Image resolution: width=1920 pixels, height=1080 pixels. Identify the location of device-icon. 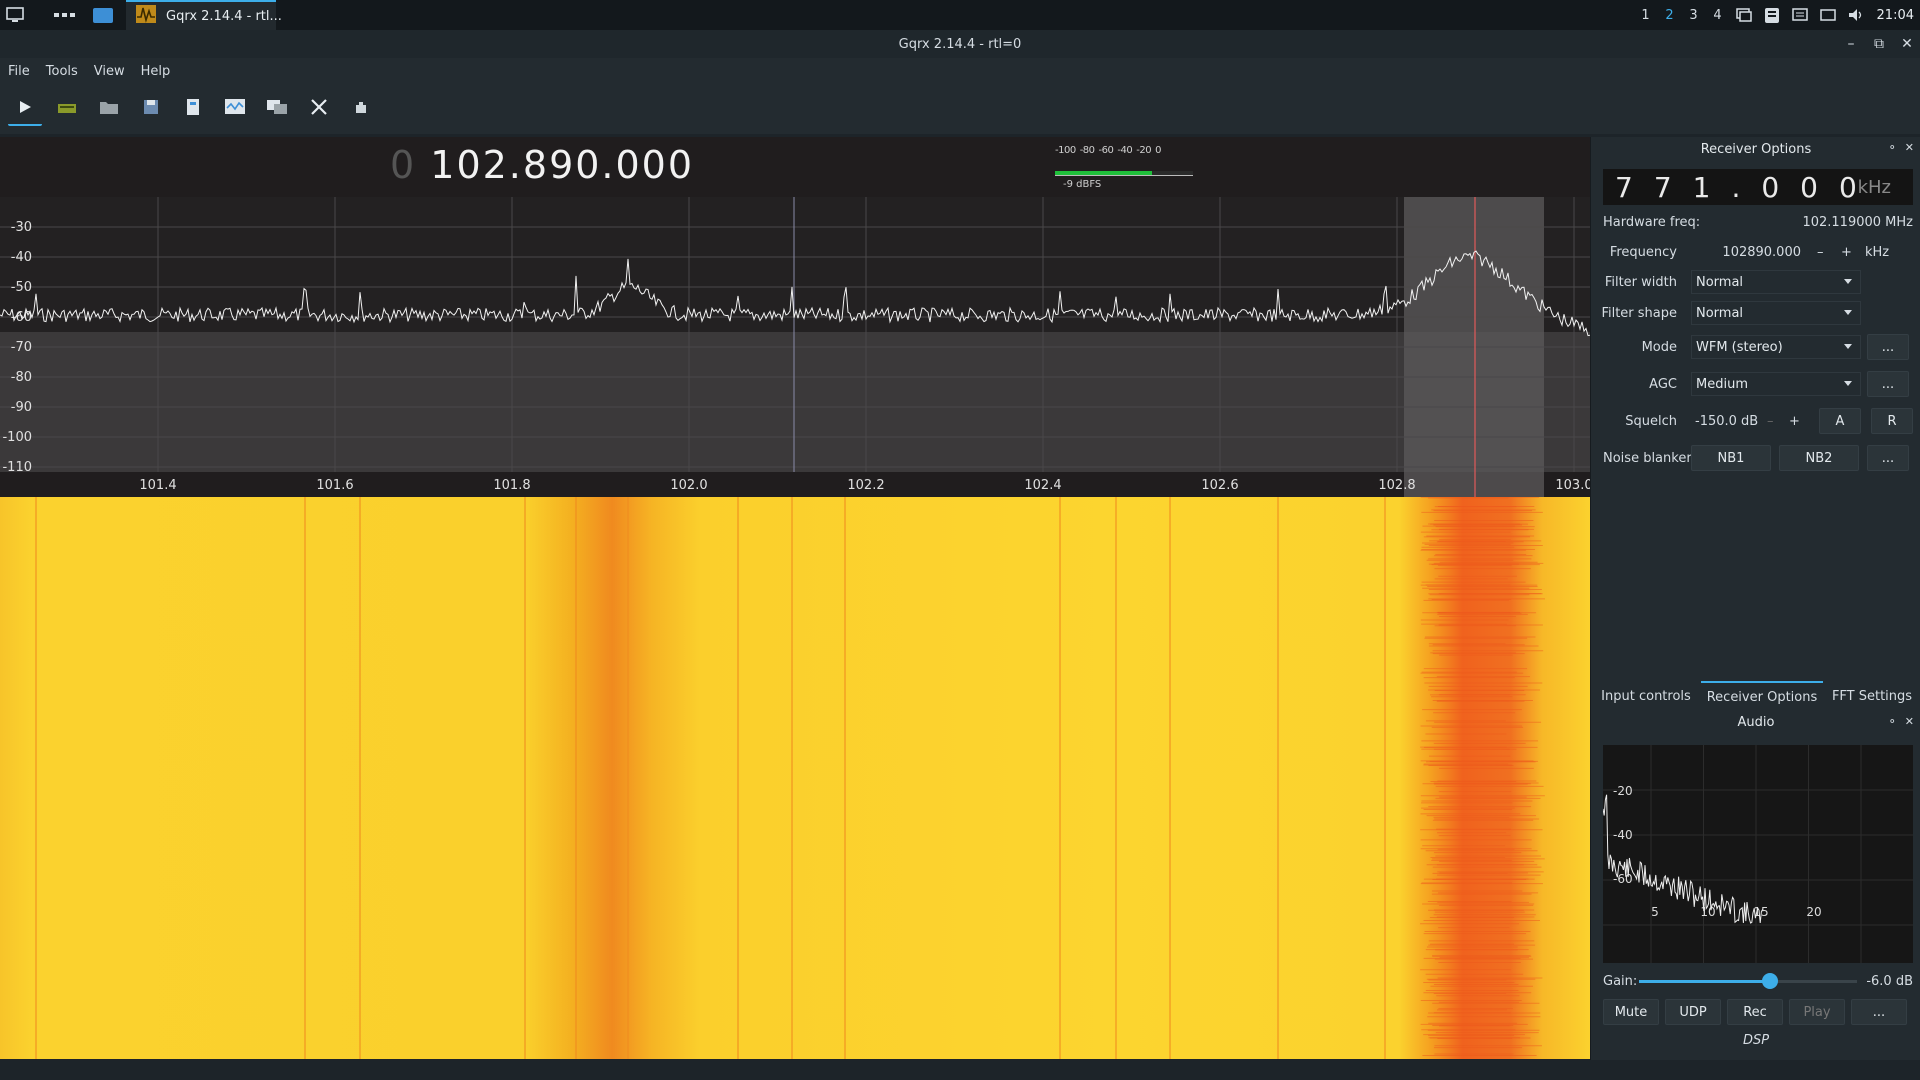
(67, 109).